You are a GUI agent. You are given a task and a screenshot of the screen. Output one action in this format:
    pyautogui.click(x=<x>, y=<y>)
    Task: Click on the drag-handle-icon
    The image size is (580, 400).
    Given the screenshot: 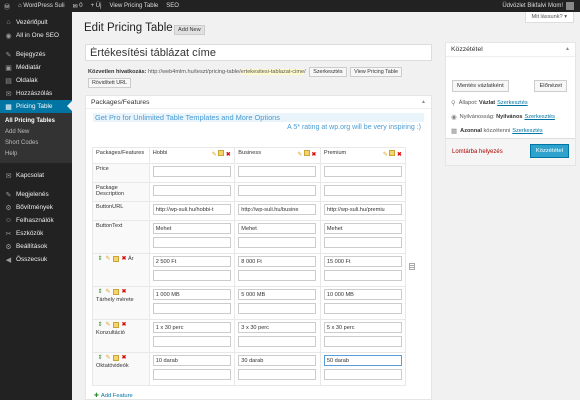 What is the action you would take?
    pyautogui.click(x=412, y=266)
    